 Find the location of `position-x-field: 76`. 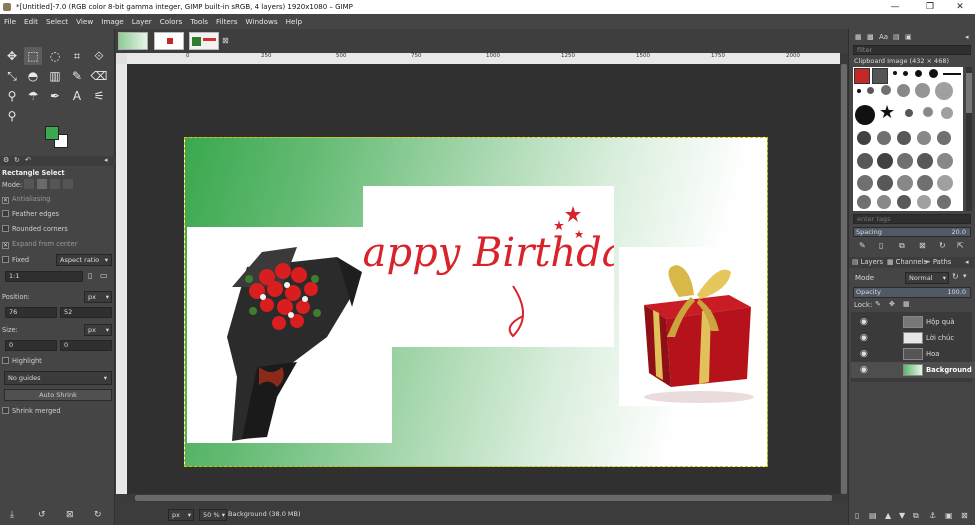

position-x-field: 76 is located at coordinates (31, 312).